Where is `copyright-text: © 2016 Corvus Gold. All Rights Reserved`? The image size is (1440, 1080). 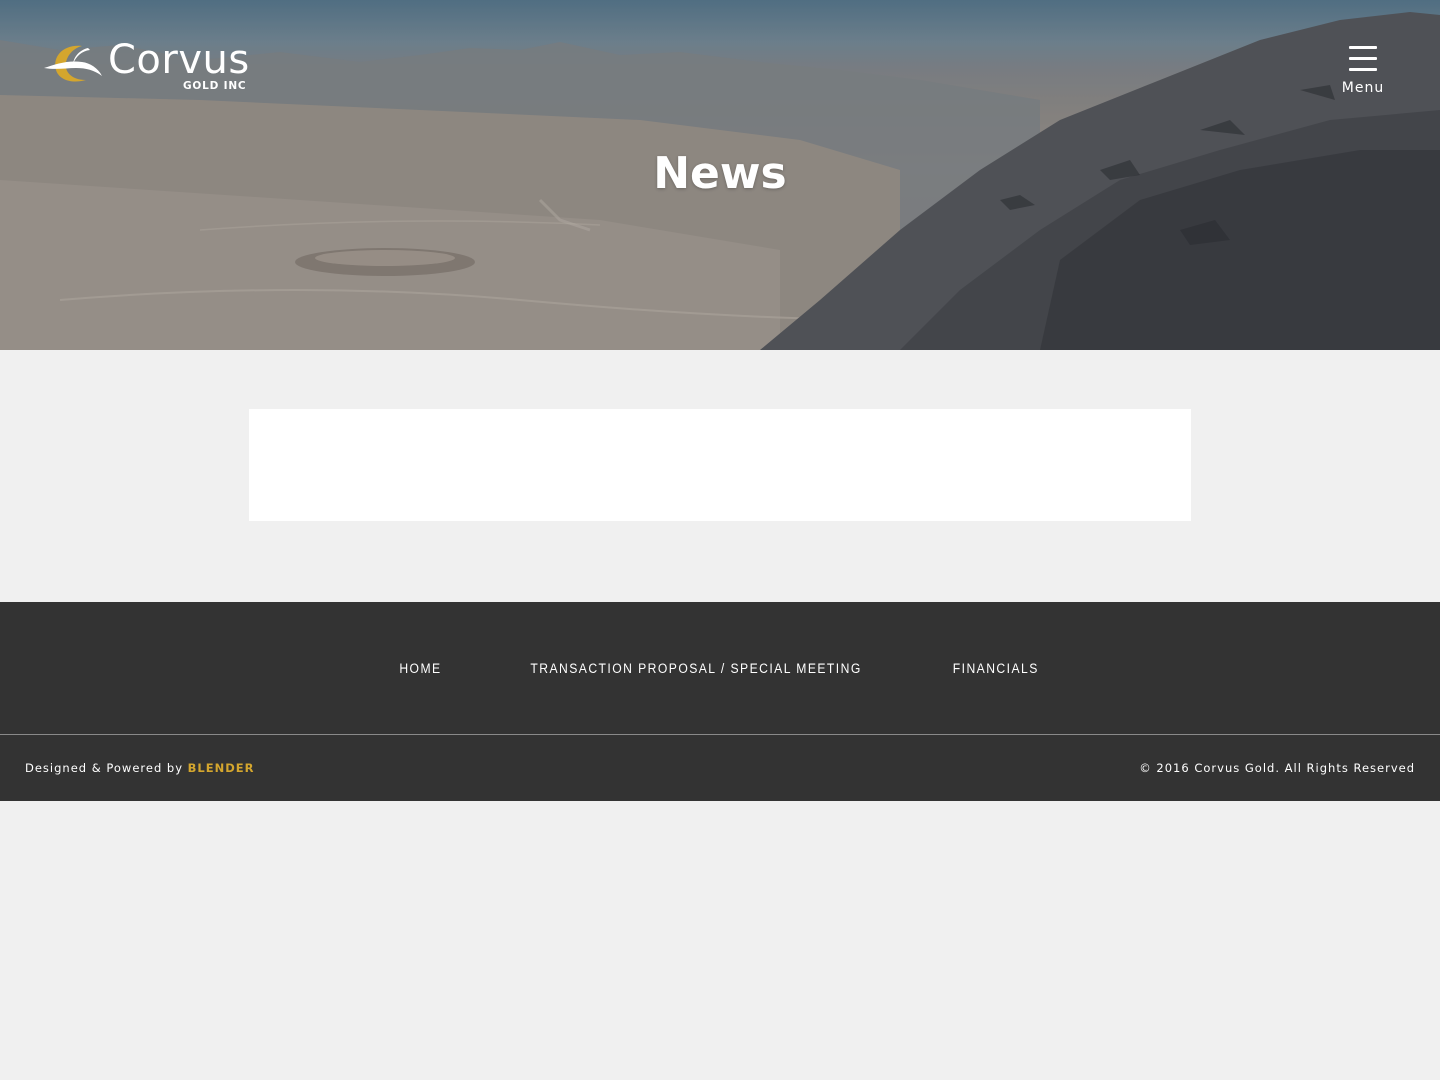
copyright-text: © 2016 Corvus Gold. All Rights Reserved is located at coordinates (1277, 768).